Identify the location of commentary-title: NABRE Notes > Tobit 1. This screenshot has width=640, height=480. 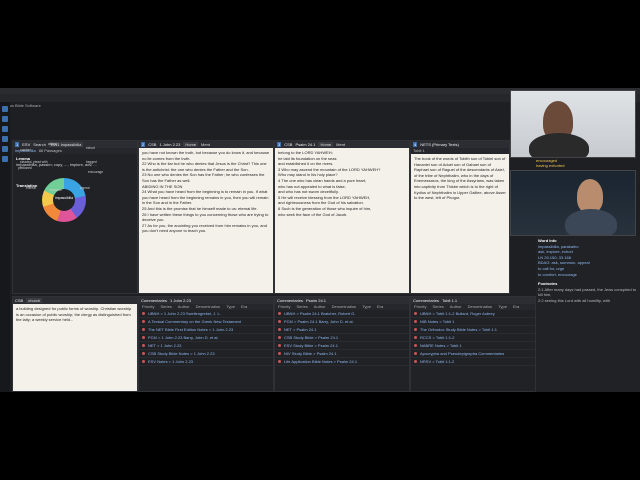
(441, 346).